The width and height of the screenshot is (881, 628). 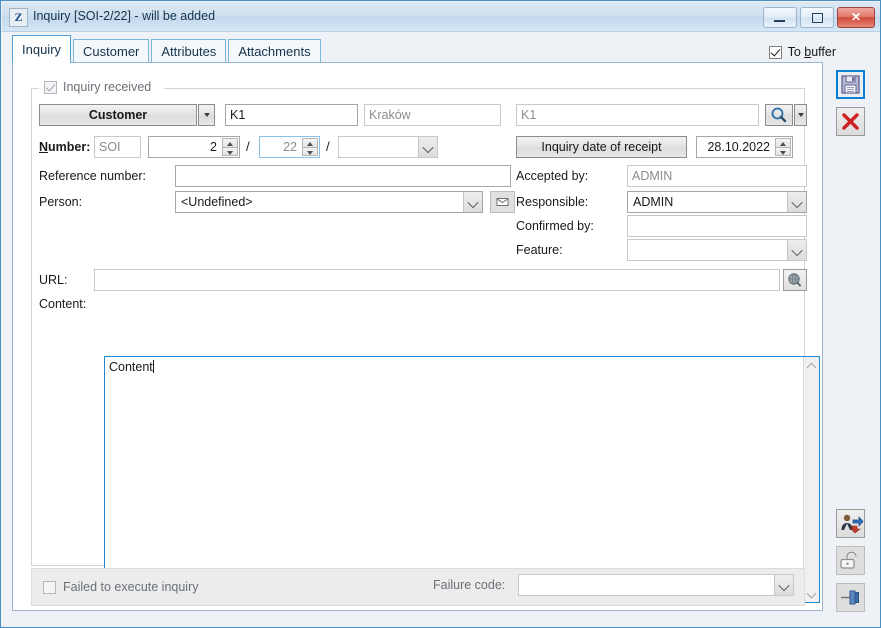 I want to click on number-year-value: 22, so click(x=290, y=147).